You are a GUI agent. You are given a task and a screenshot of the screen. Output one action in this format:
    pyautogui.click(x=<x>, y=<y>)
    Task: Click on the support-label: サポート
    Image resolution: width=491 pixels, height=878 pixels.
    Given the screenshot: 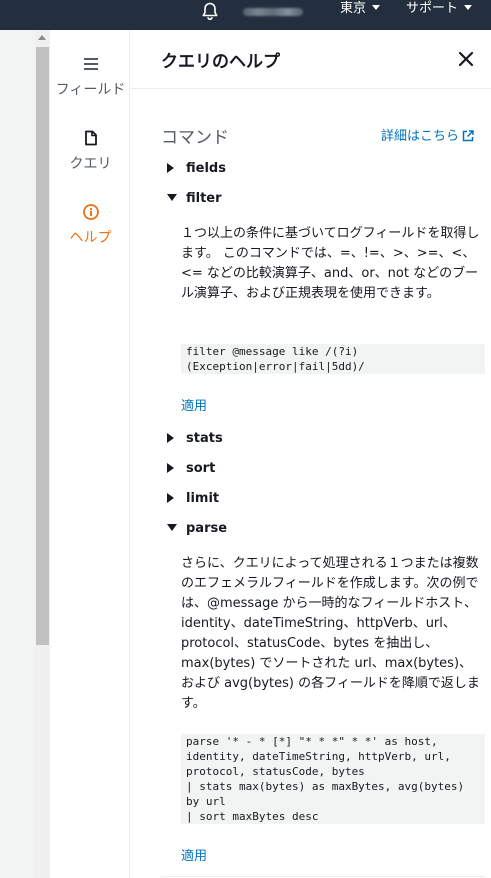 What is the action you would take?
    pyautogui.click(x=432, y=8)
    